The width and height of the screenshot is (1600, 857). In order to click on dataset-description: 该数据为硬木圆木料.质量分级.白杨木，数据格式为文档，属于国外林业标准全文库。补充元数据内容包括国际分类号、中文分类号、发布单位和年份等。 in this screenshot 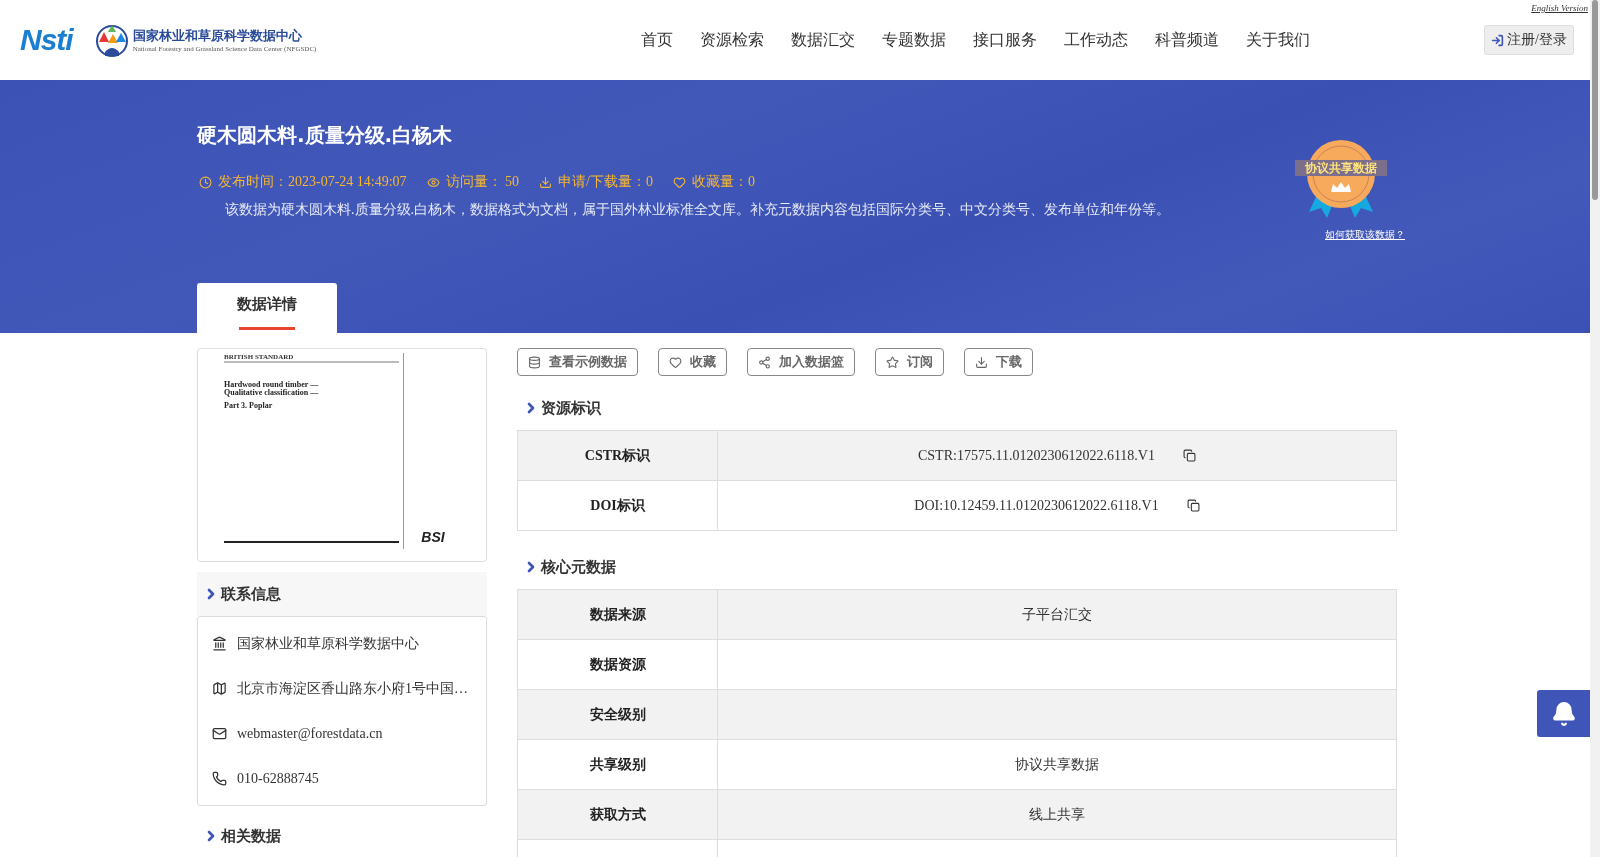, I will do `click(698, 210)`.